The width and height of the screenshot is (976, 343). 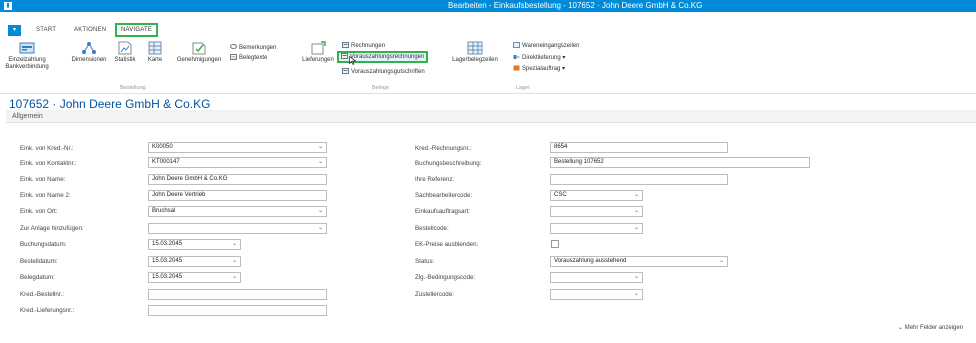 What do you see at coordinates (432, 228) in the screenshot?
I see `bestellcode-label: Bestellcode:` at bounding box center [432, 228].